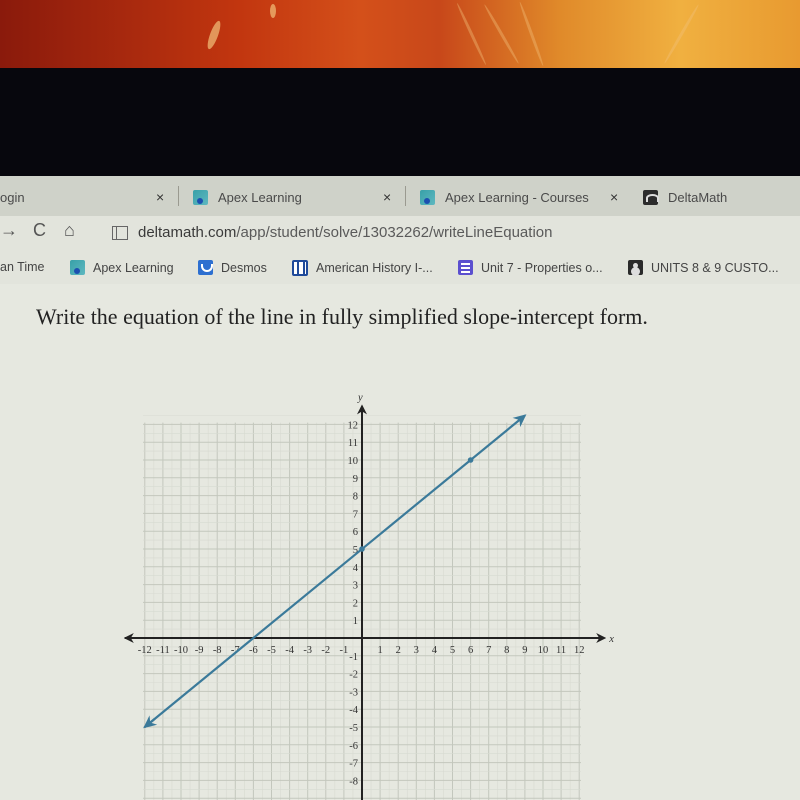  I want to click on y-tick-label: 11, so click(353, 443).